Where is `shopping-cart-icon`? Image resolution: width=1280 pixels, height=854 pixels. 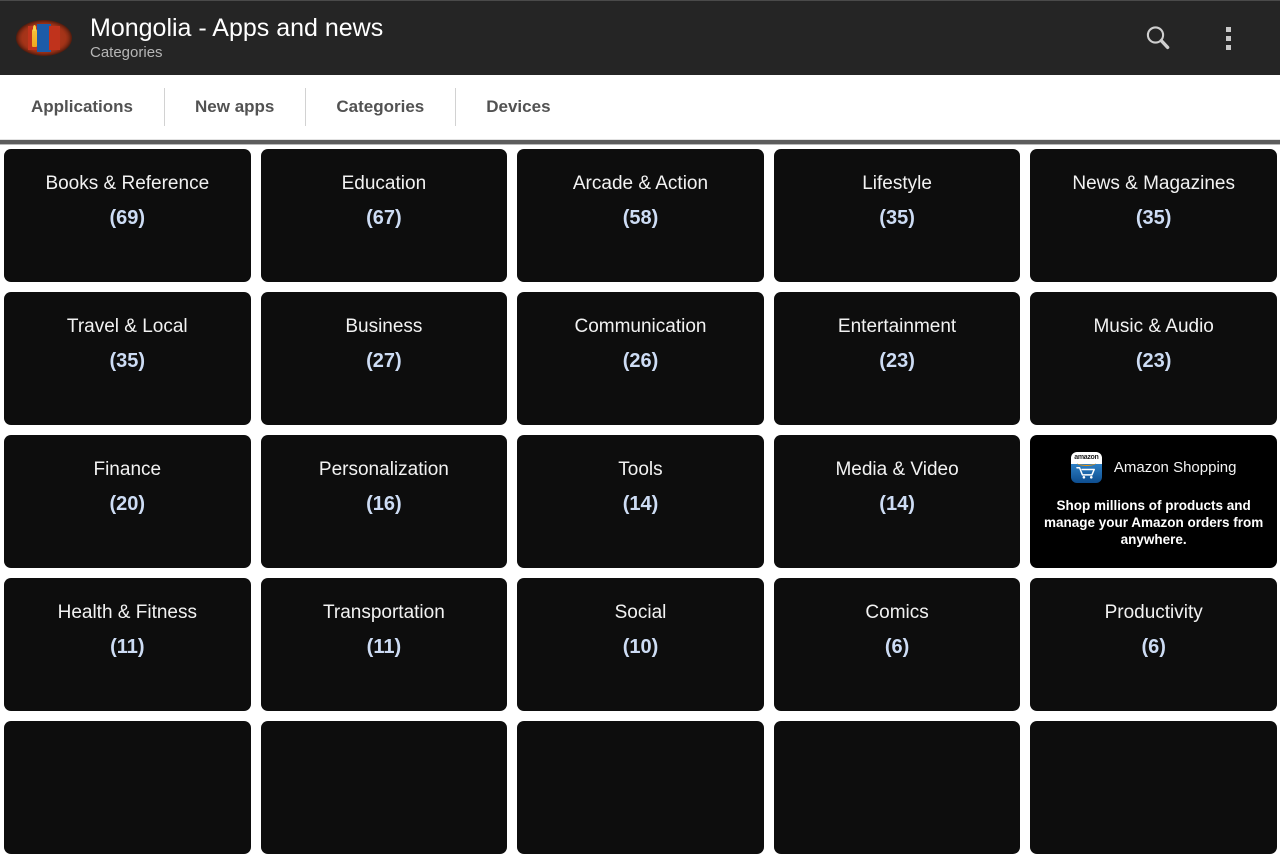
shopping-cart-icon is located at coordinates (1085, 472).